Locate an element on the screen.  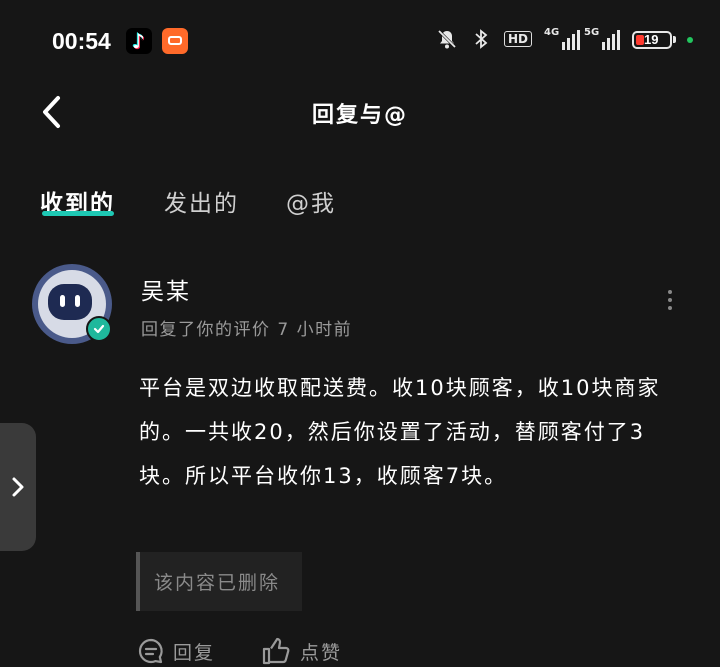
like-button: 点赞 is located at coordinates (302, 651).